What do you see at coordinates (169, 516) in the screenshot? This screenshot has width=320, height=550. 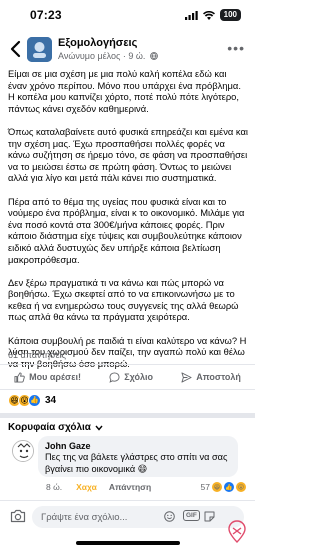 I see `emoji-icon` at bounding box center [169, 516].